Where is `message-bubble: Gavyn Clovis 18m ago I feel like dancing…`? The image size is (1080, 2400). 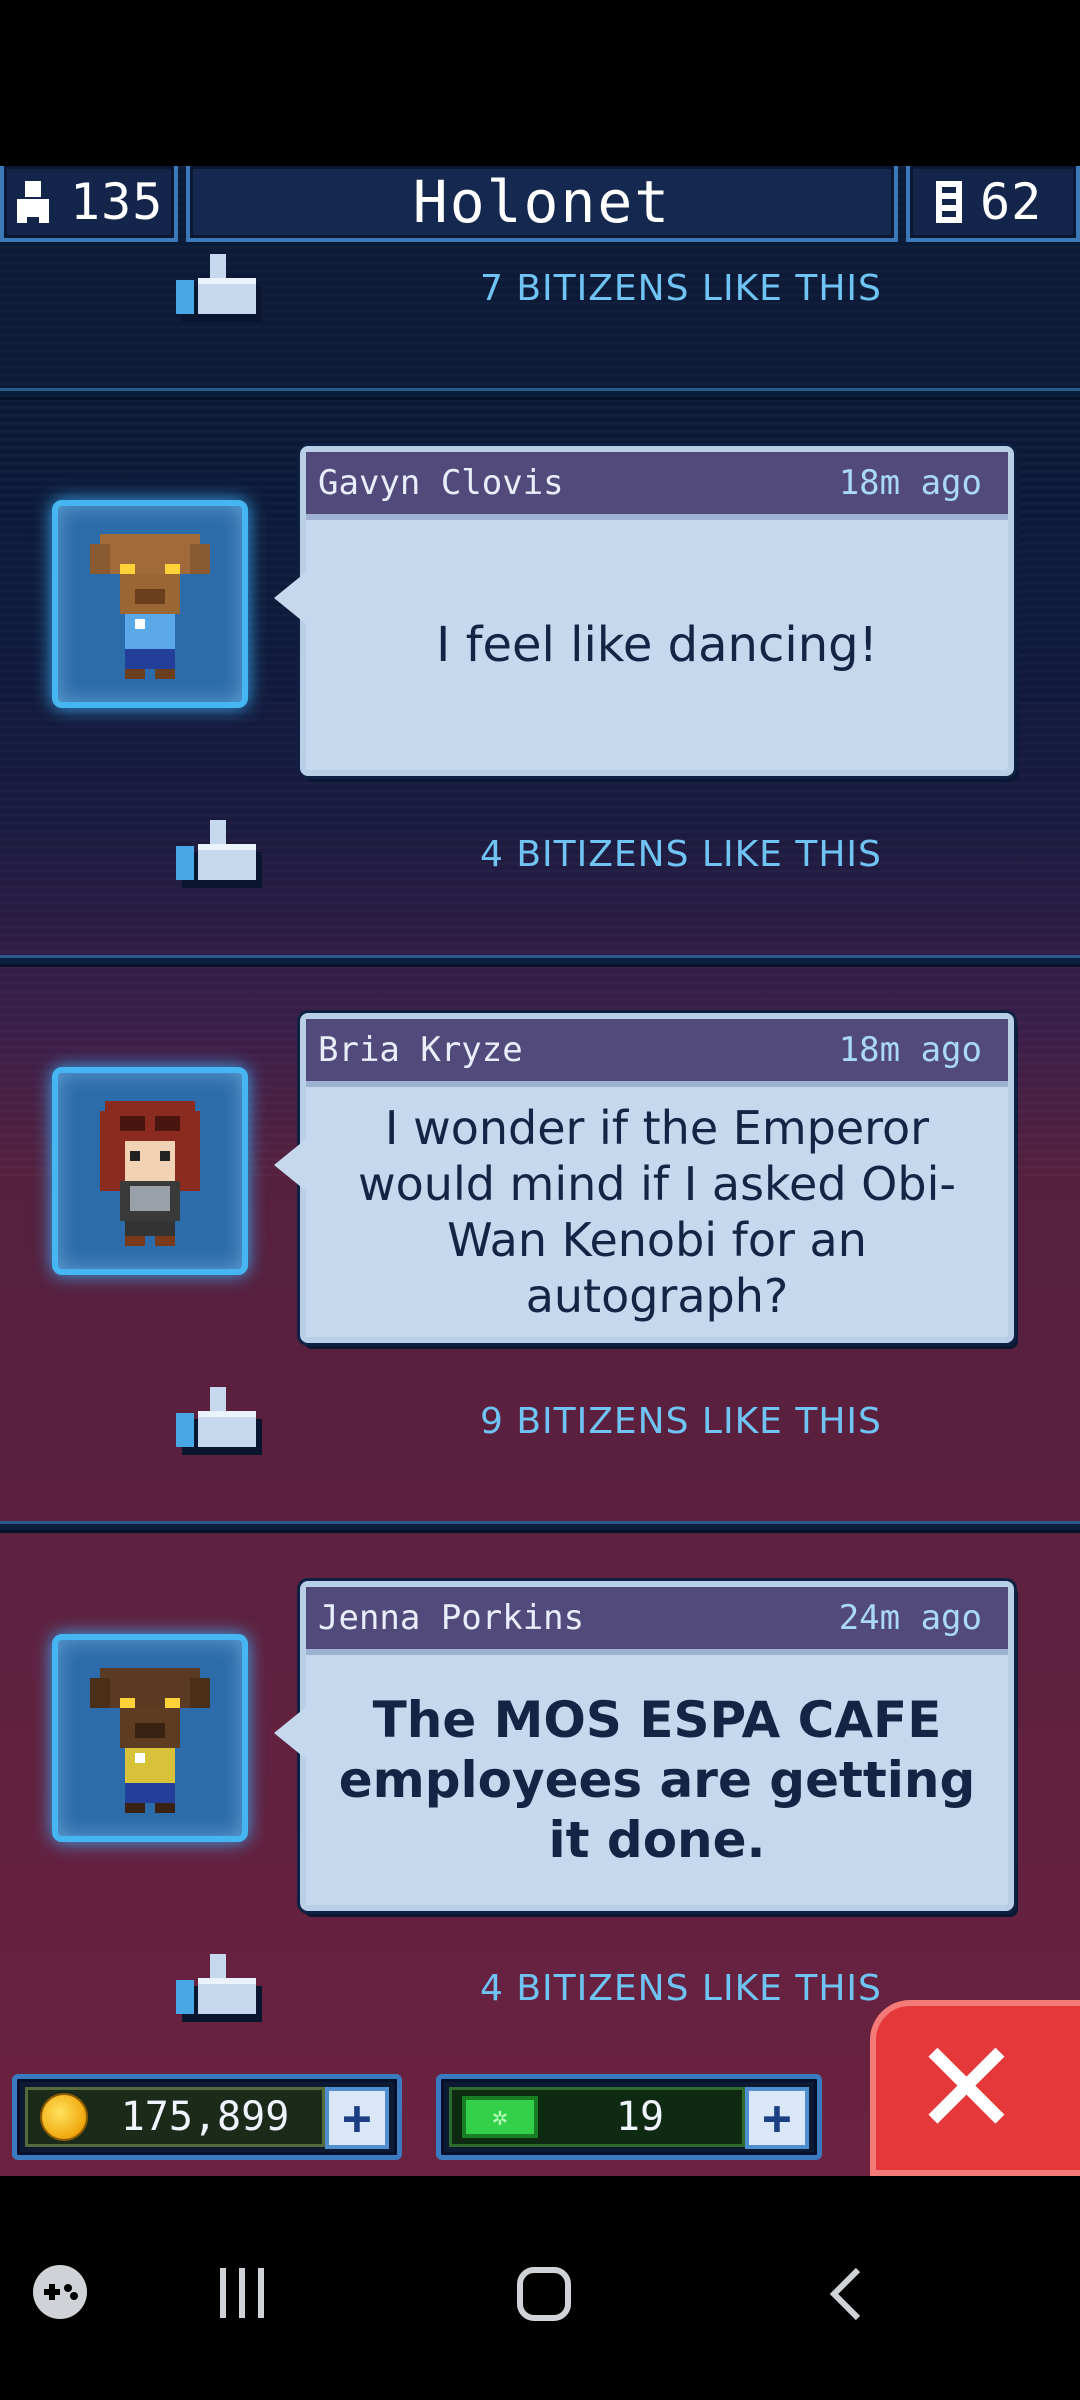
message-bubble: Gavyn Clovis 18m ago I feel like dancing… is located at coordinates (644, 611).